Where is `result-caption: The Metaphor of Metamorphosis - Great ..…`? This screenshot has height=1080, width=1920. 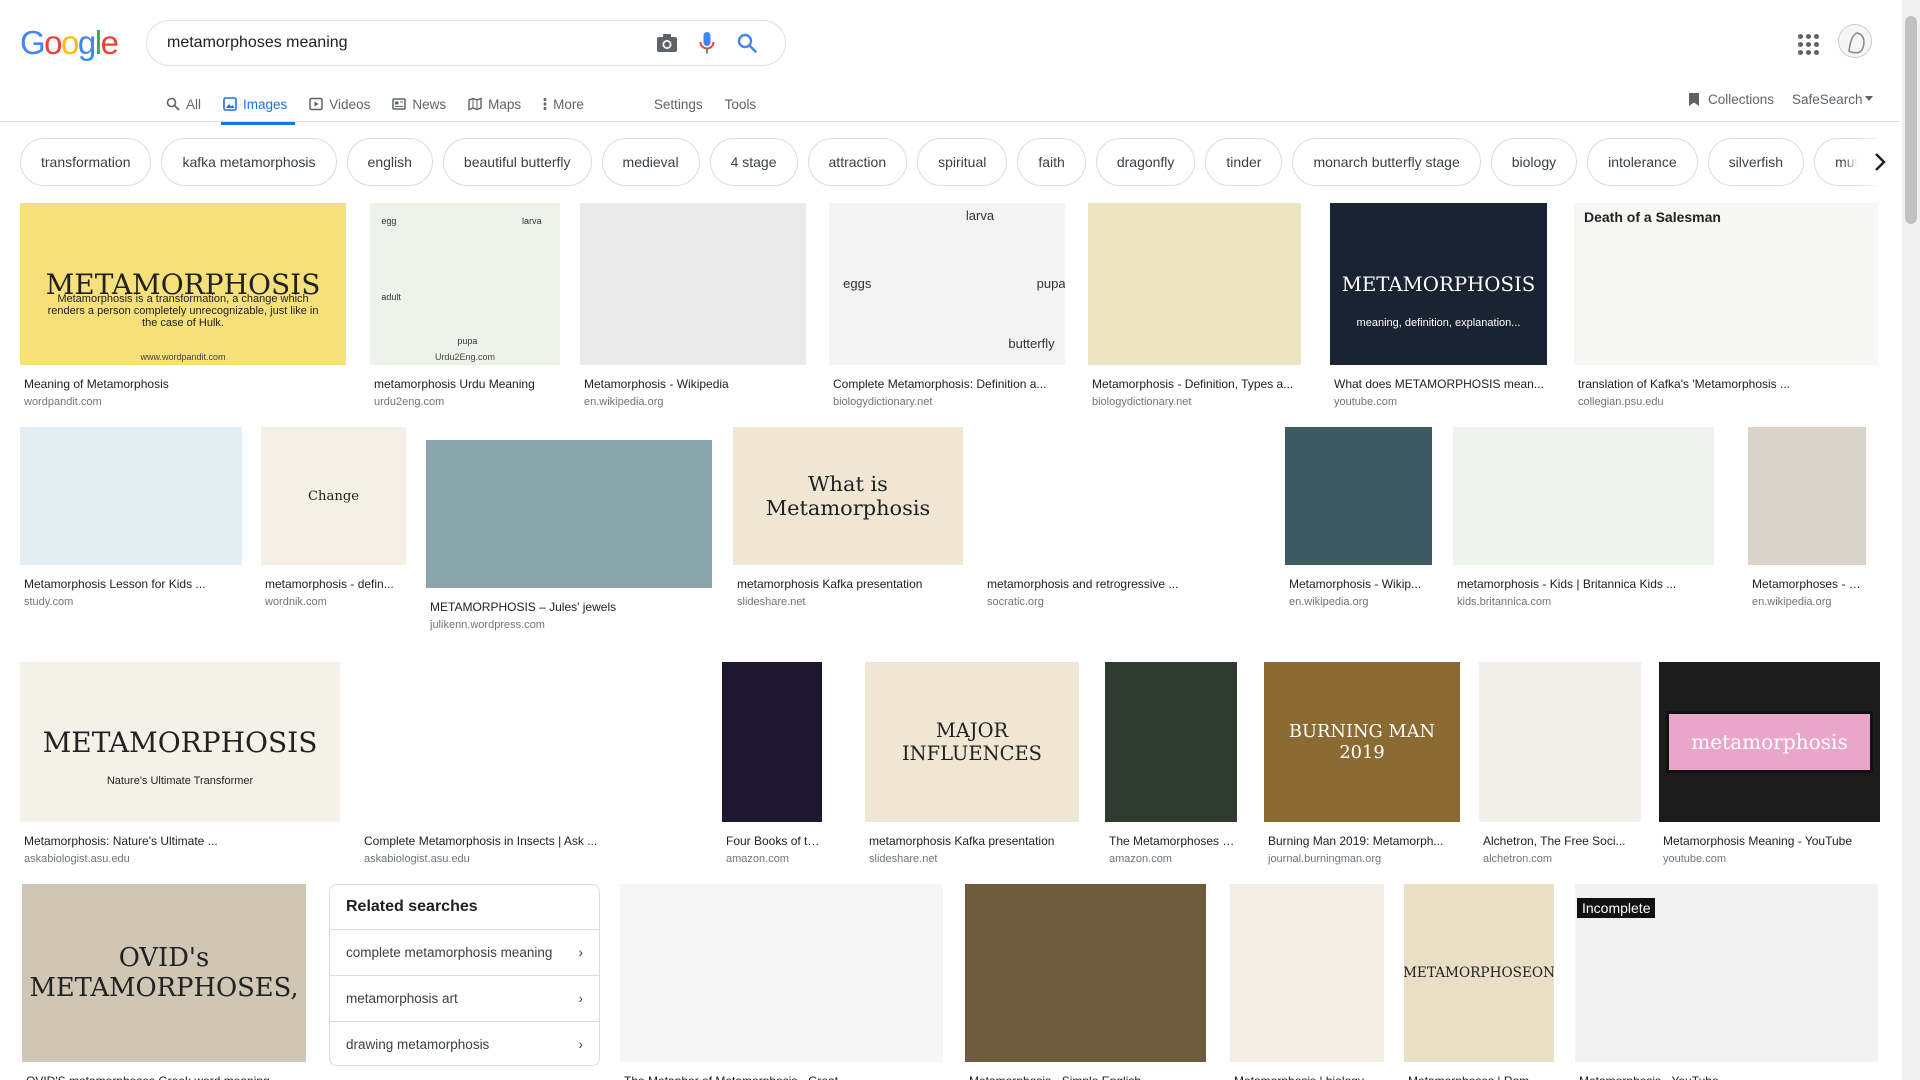
result-caption: The Metaphor of Metamorphosis - Great ..… is located at coordinates (783, 1077).